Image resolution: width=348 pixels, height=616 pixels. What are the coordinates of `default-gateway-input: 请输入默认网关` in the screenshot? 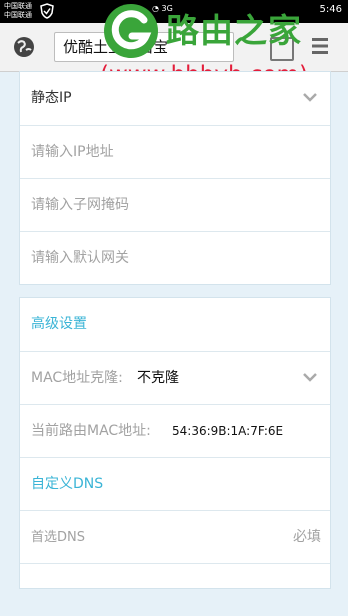 It's located at (175, 257).